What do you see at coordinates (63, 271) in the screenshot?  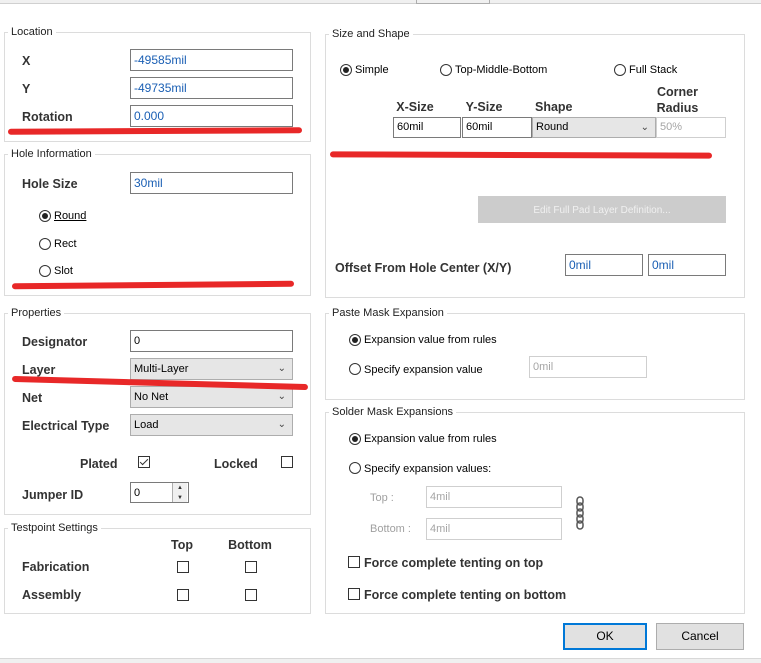 I see `hole-slot-label: Slot` at bounding box center [63, 271].